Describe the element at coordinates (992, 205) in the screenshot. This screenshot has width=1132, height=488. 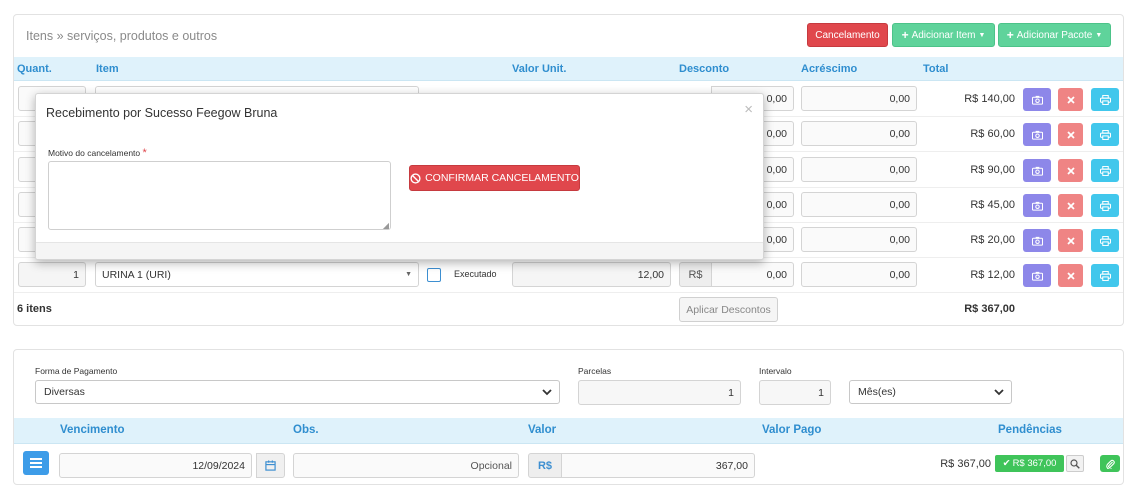
I see `row-total: R$ 45,00` at that location.